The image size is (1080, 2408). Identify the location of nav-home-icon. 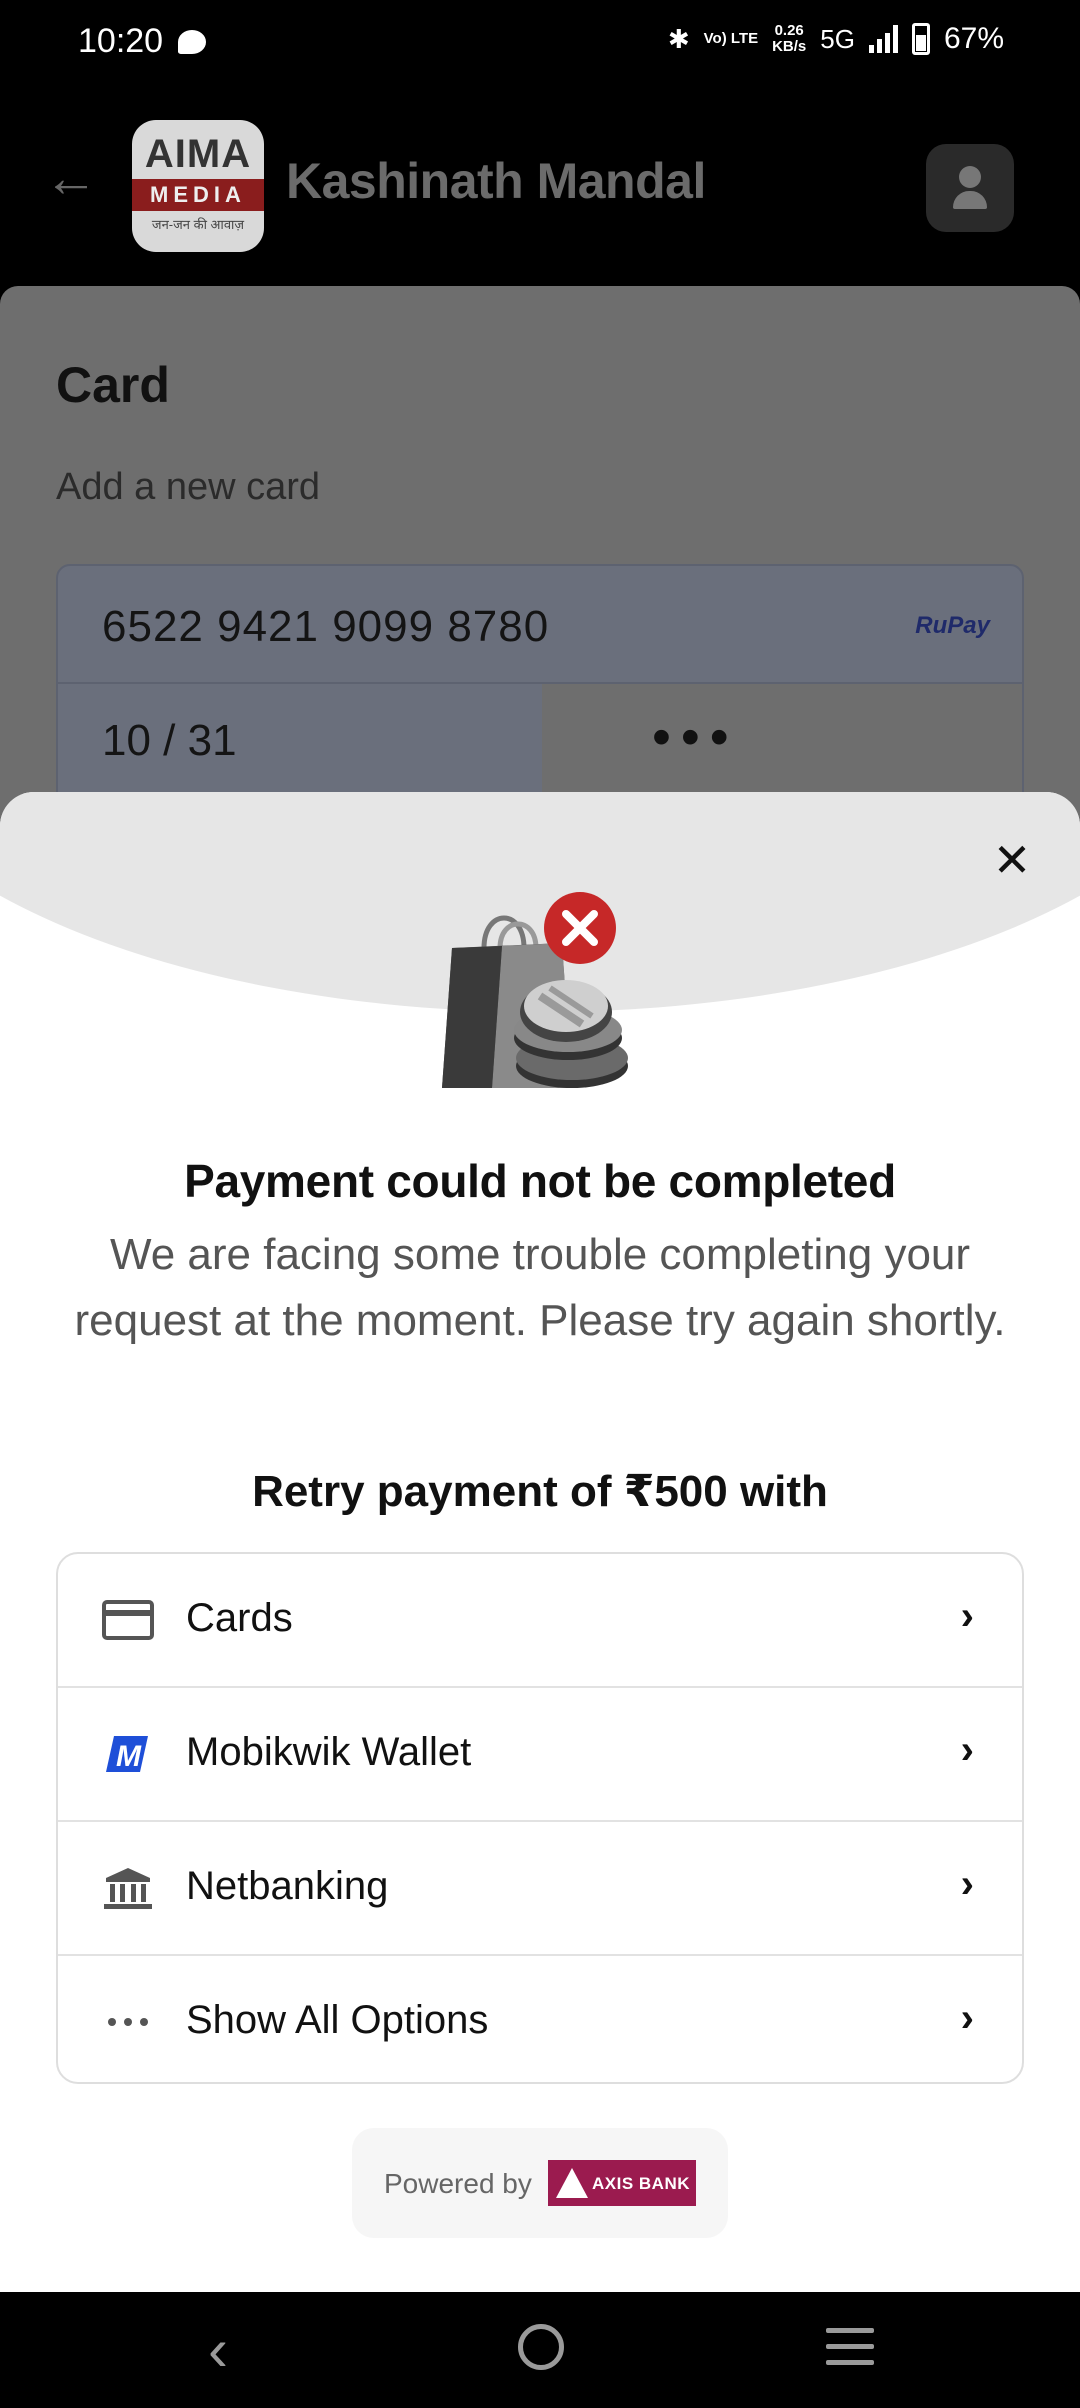
(541, 2347).